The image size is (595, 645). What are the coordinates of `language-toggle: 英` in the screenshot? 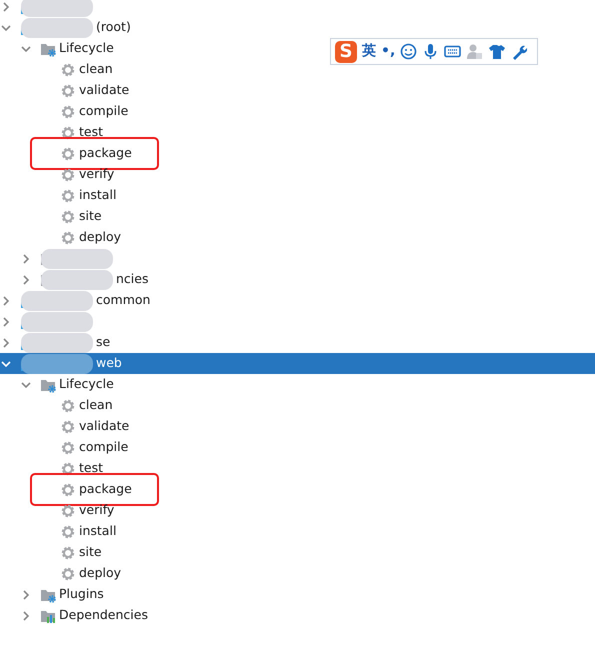 It's located at (369, 51).